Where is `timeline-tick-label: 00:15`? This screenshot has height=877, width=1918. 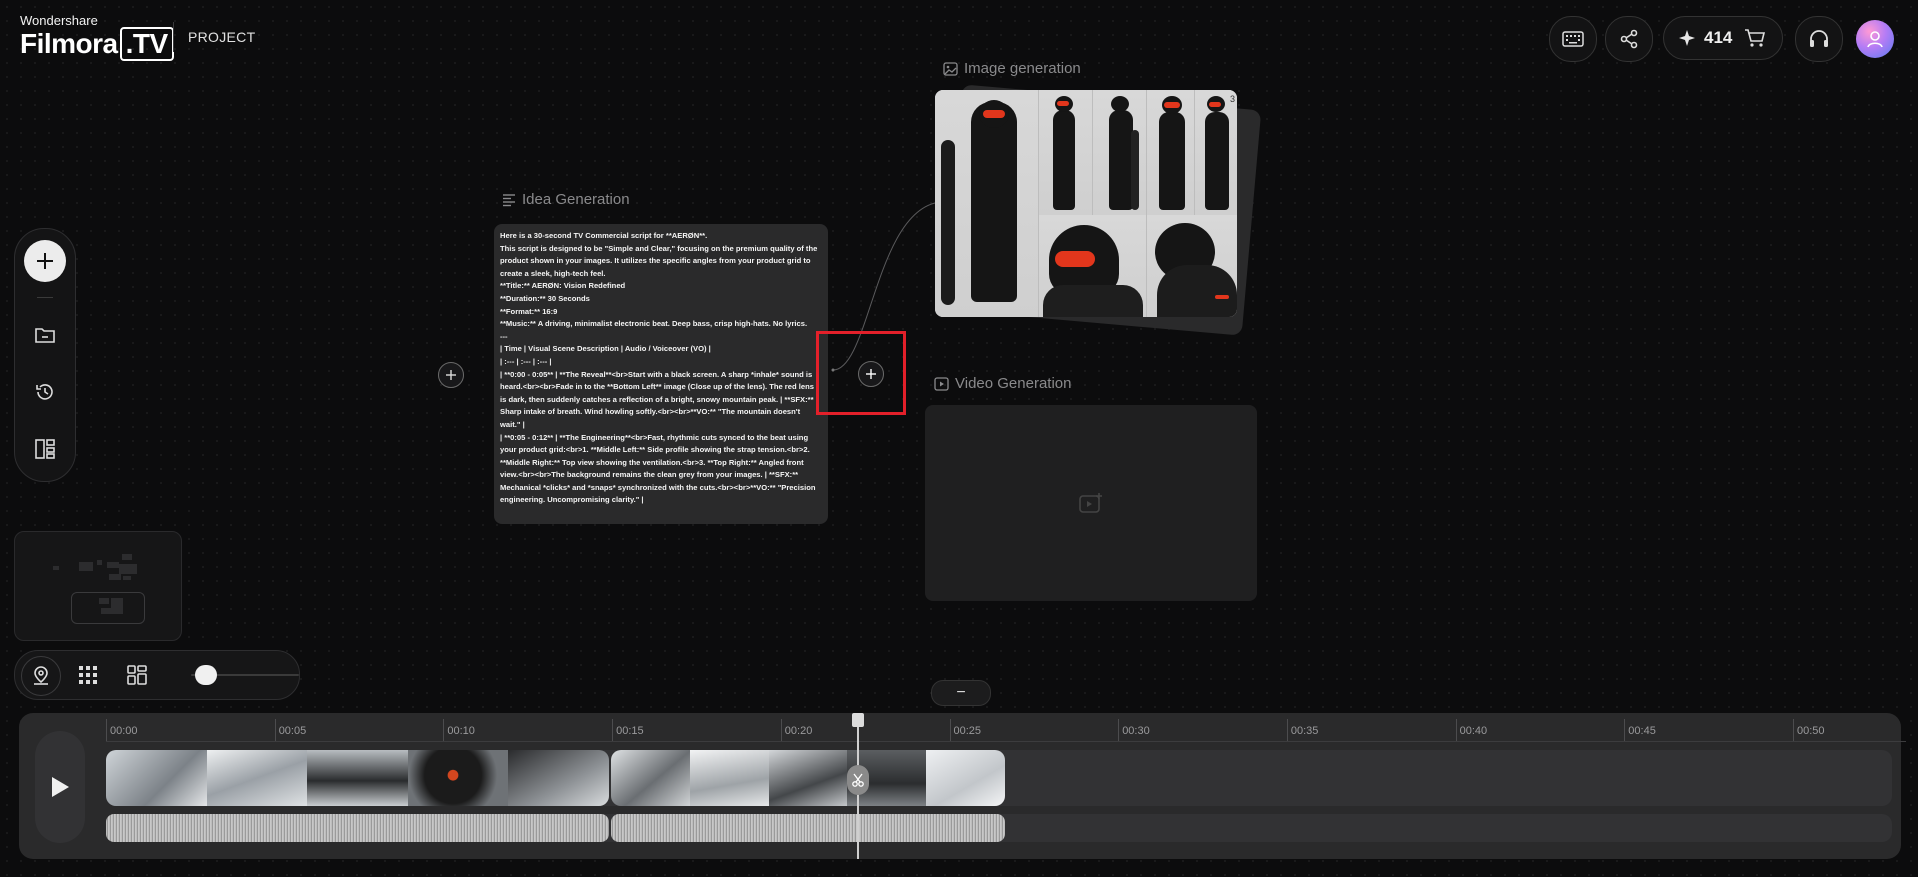 timeline-tick-label: 00:15 is located at coordinates (630, 731).